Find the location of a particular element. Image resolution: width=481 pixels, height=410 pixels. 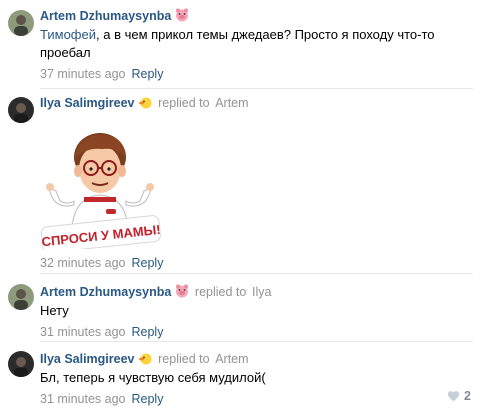

sticker: СПРОСИ У МАМЫ! is located at coordinates (104, 187).